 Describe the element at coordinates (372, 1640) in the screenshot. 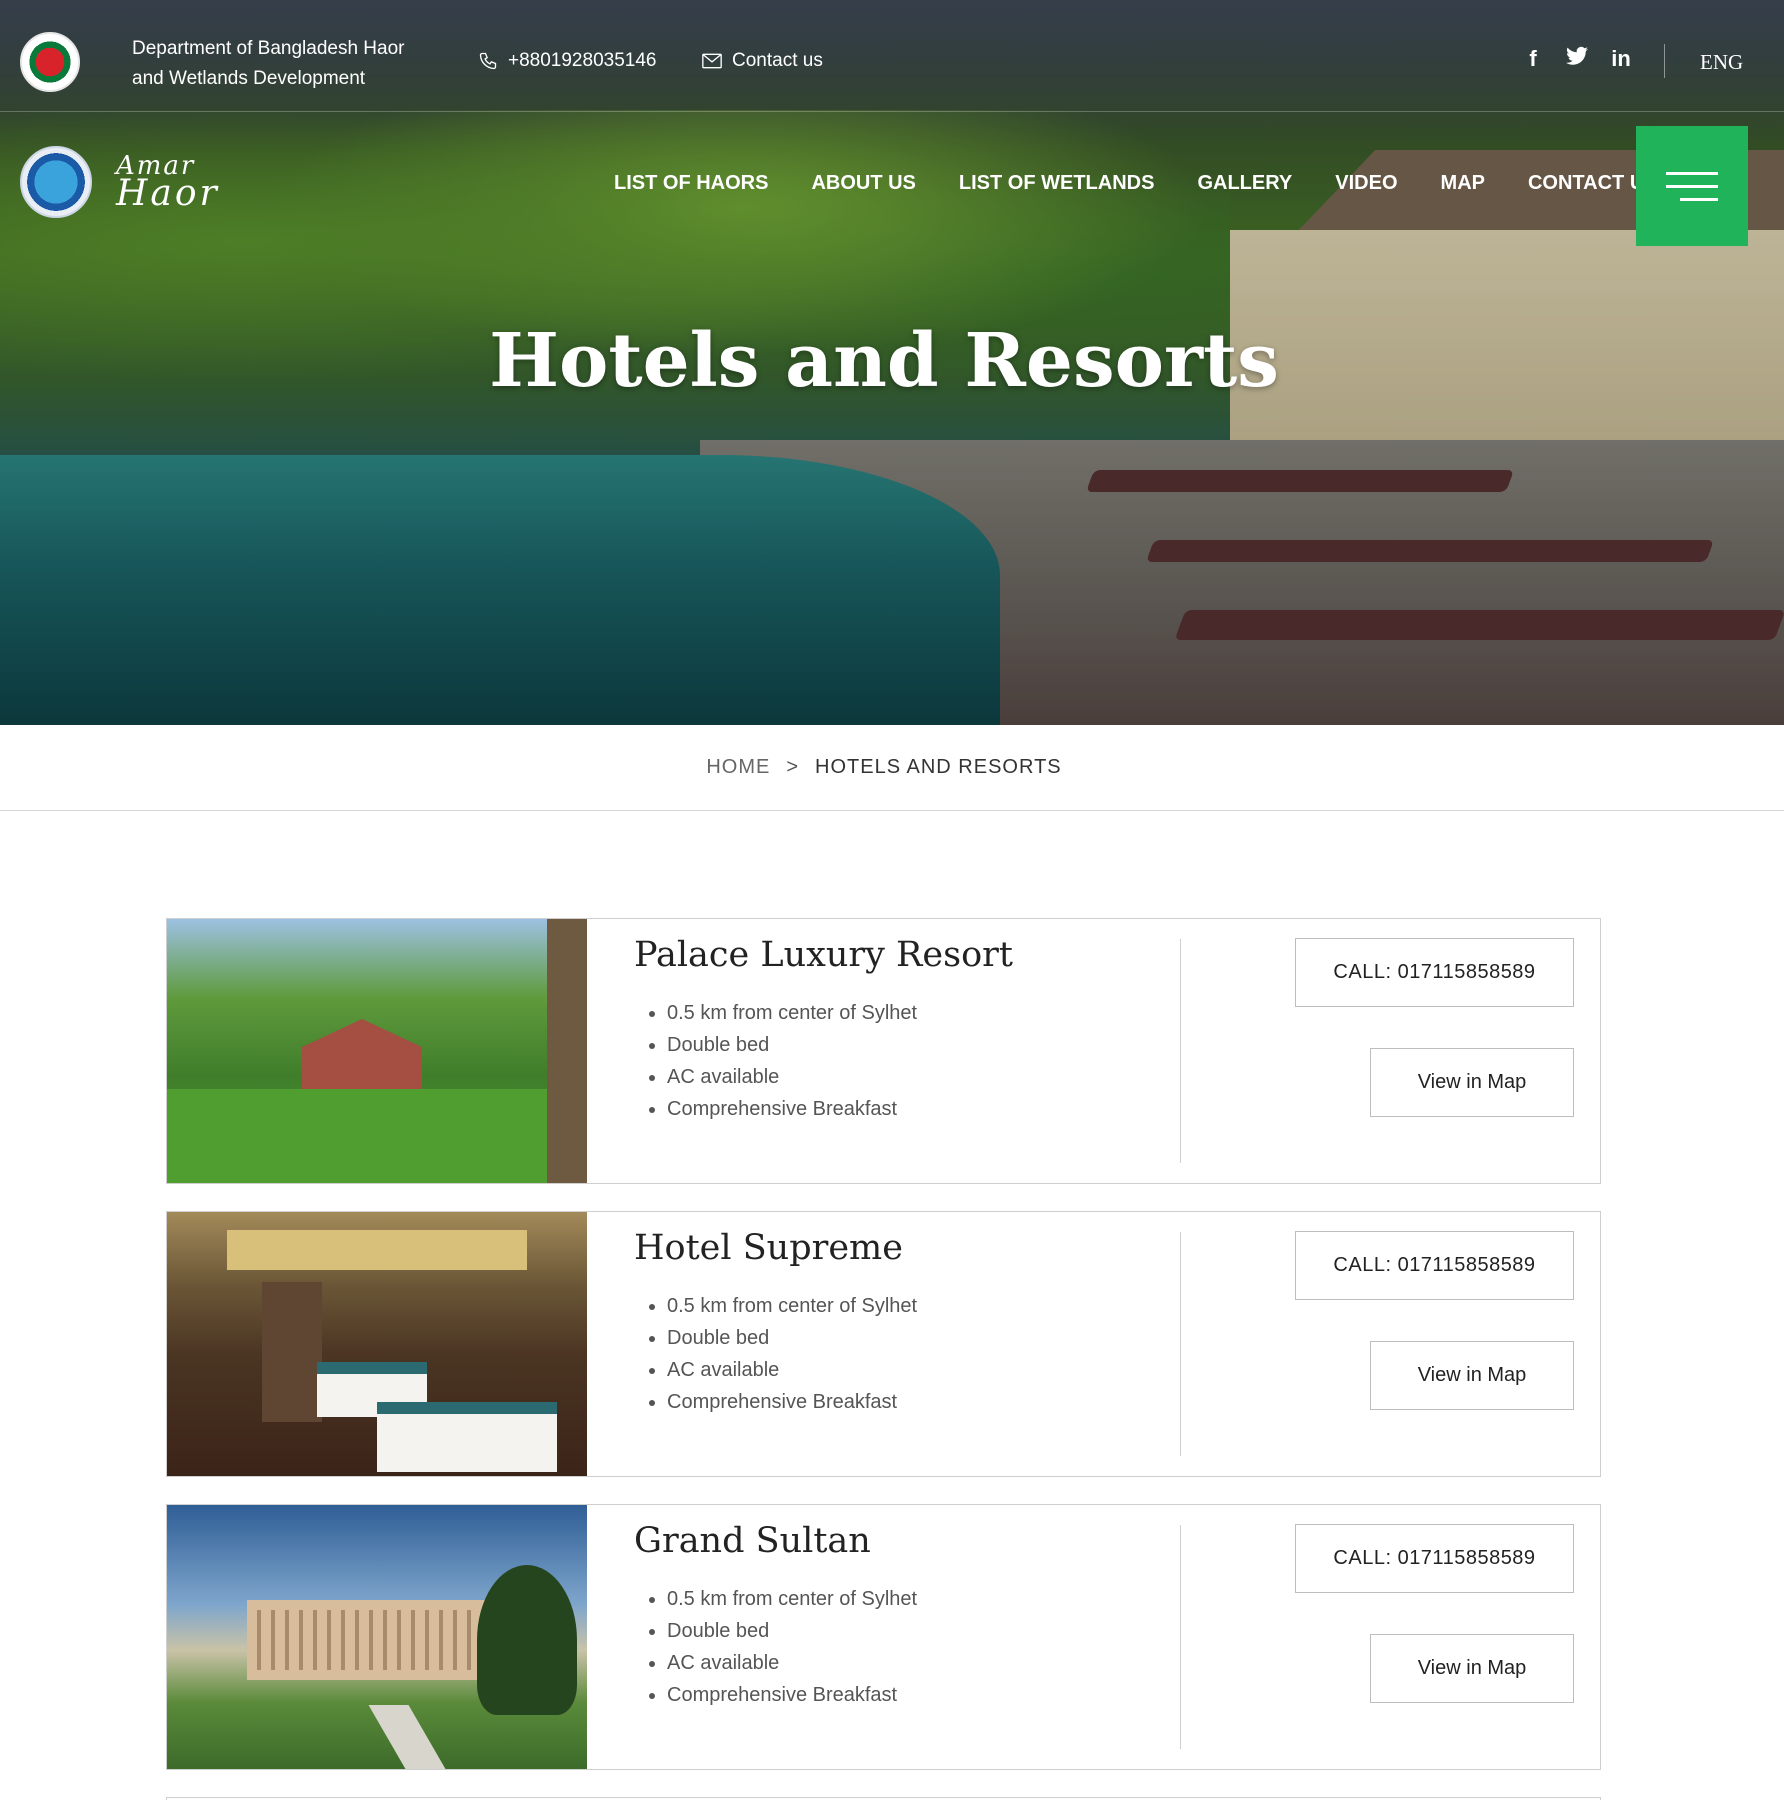

I see `photo-building` at that location.